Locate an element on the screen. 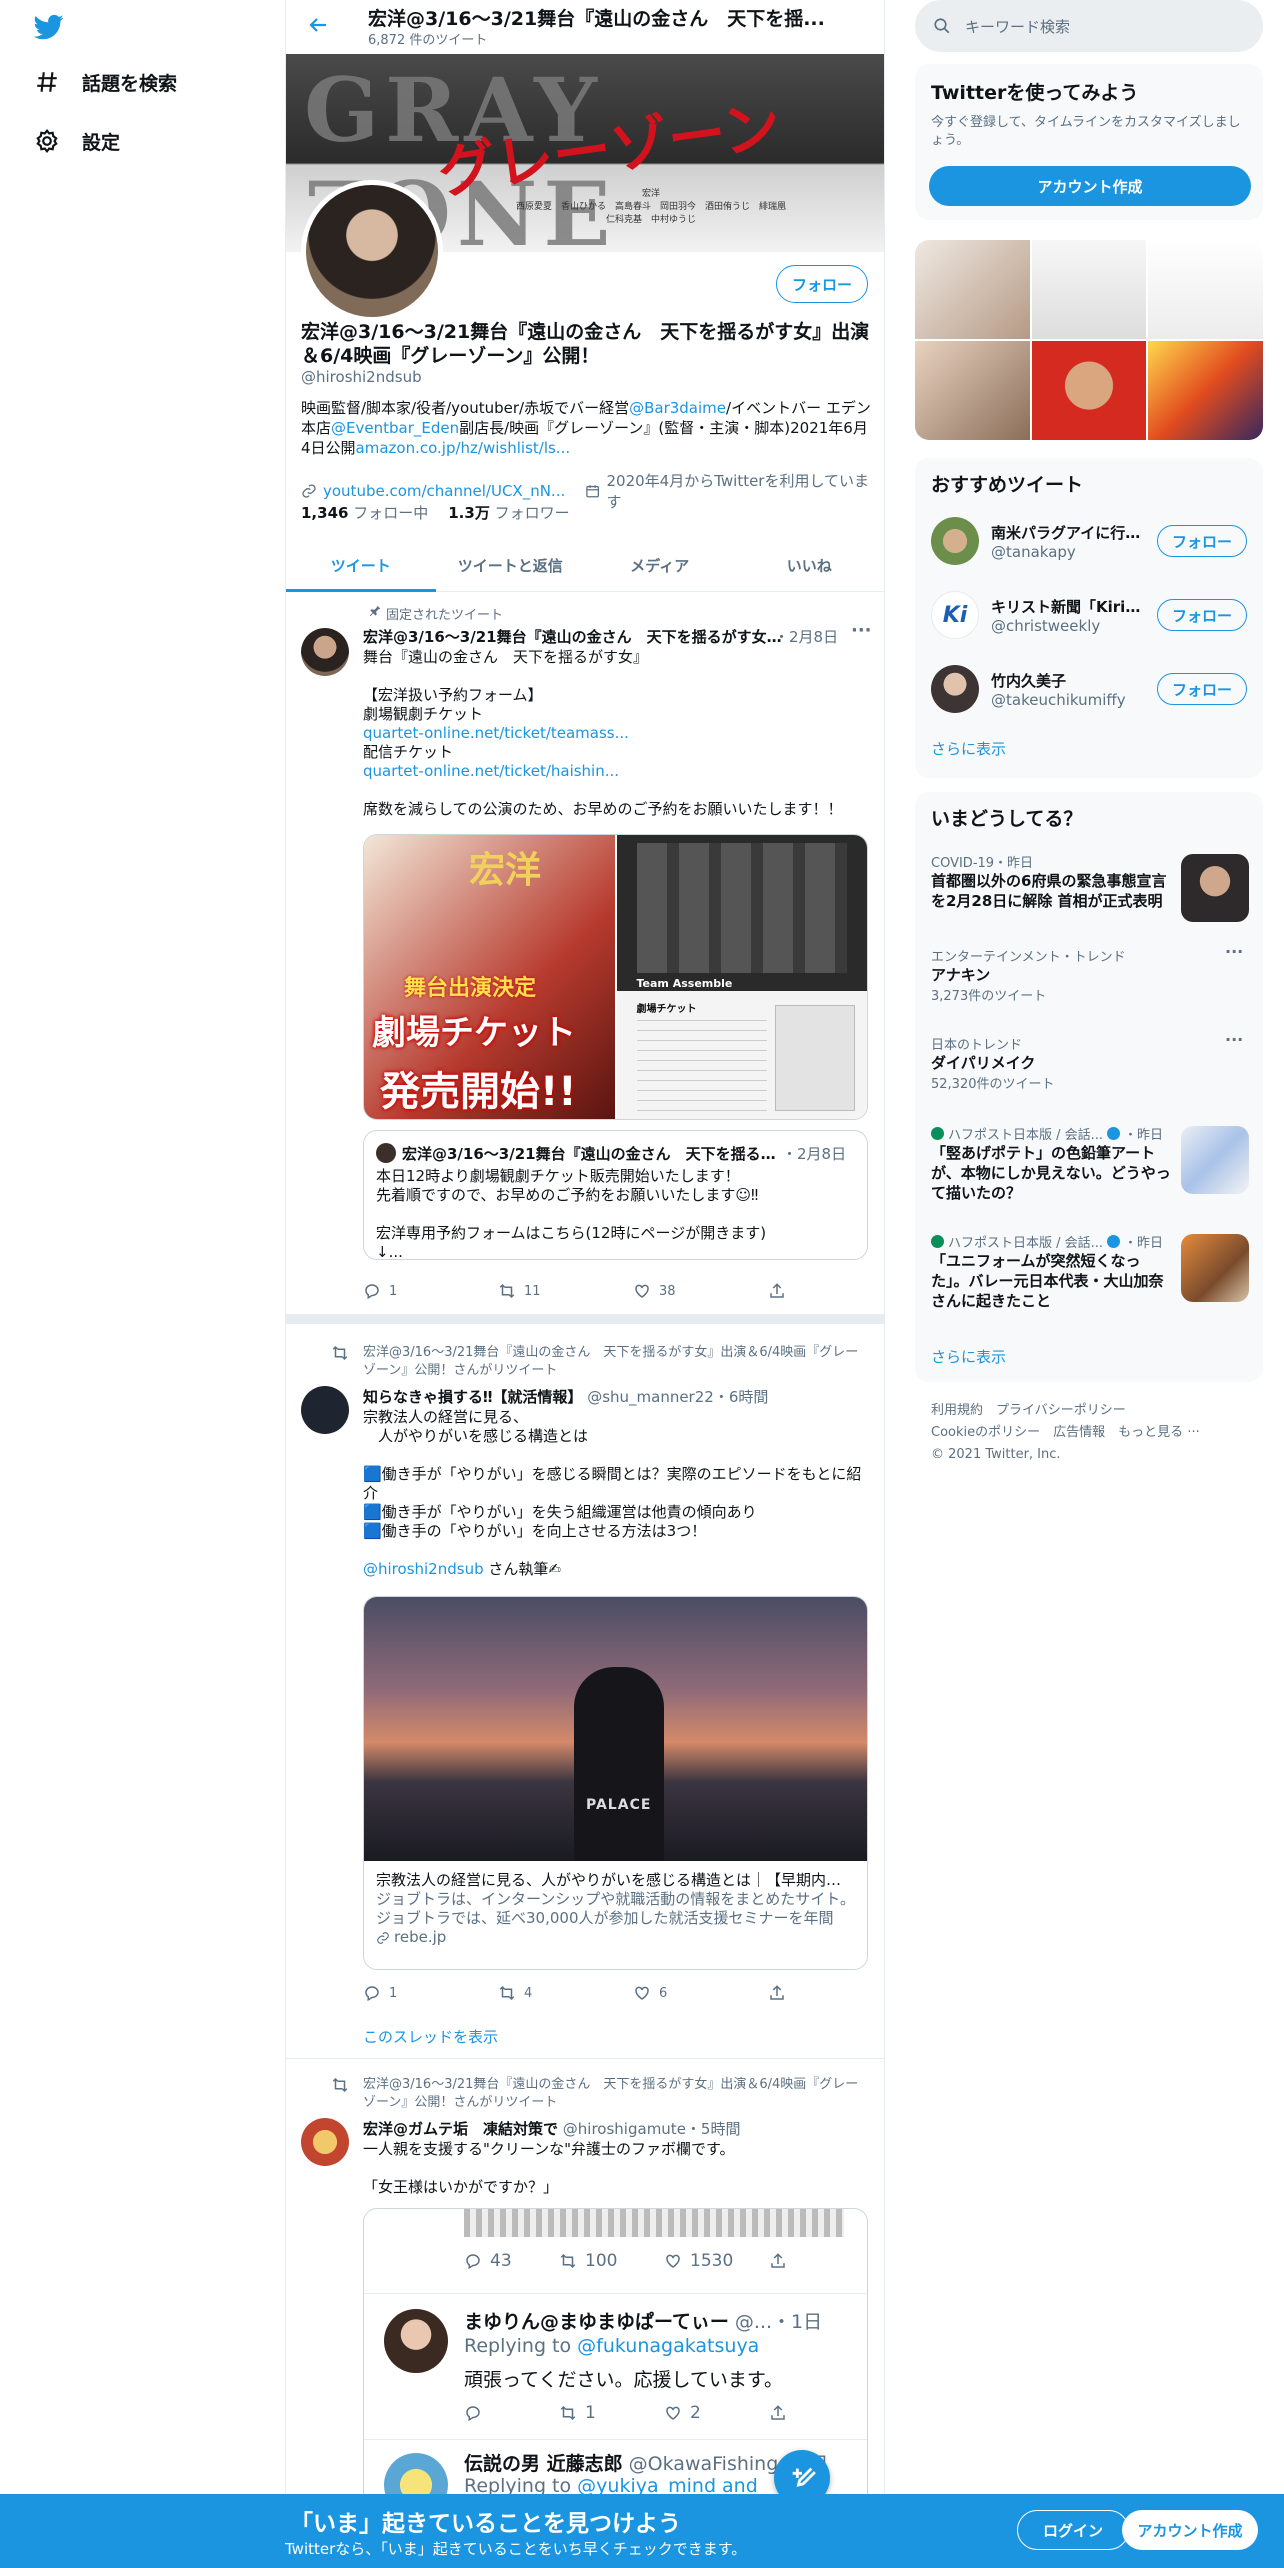 This screenshot has width=1284, height=2568. media-image-right: Team Assemble 劇場チケット is located at coordinates (741, 977).